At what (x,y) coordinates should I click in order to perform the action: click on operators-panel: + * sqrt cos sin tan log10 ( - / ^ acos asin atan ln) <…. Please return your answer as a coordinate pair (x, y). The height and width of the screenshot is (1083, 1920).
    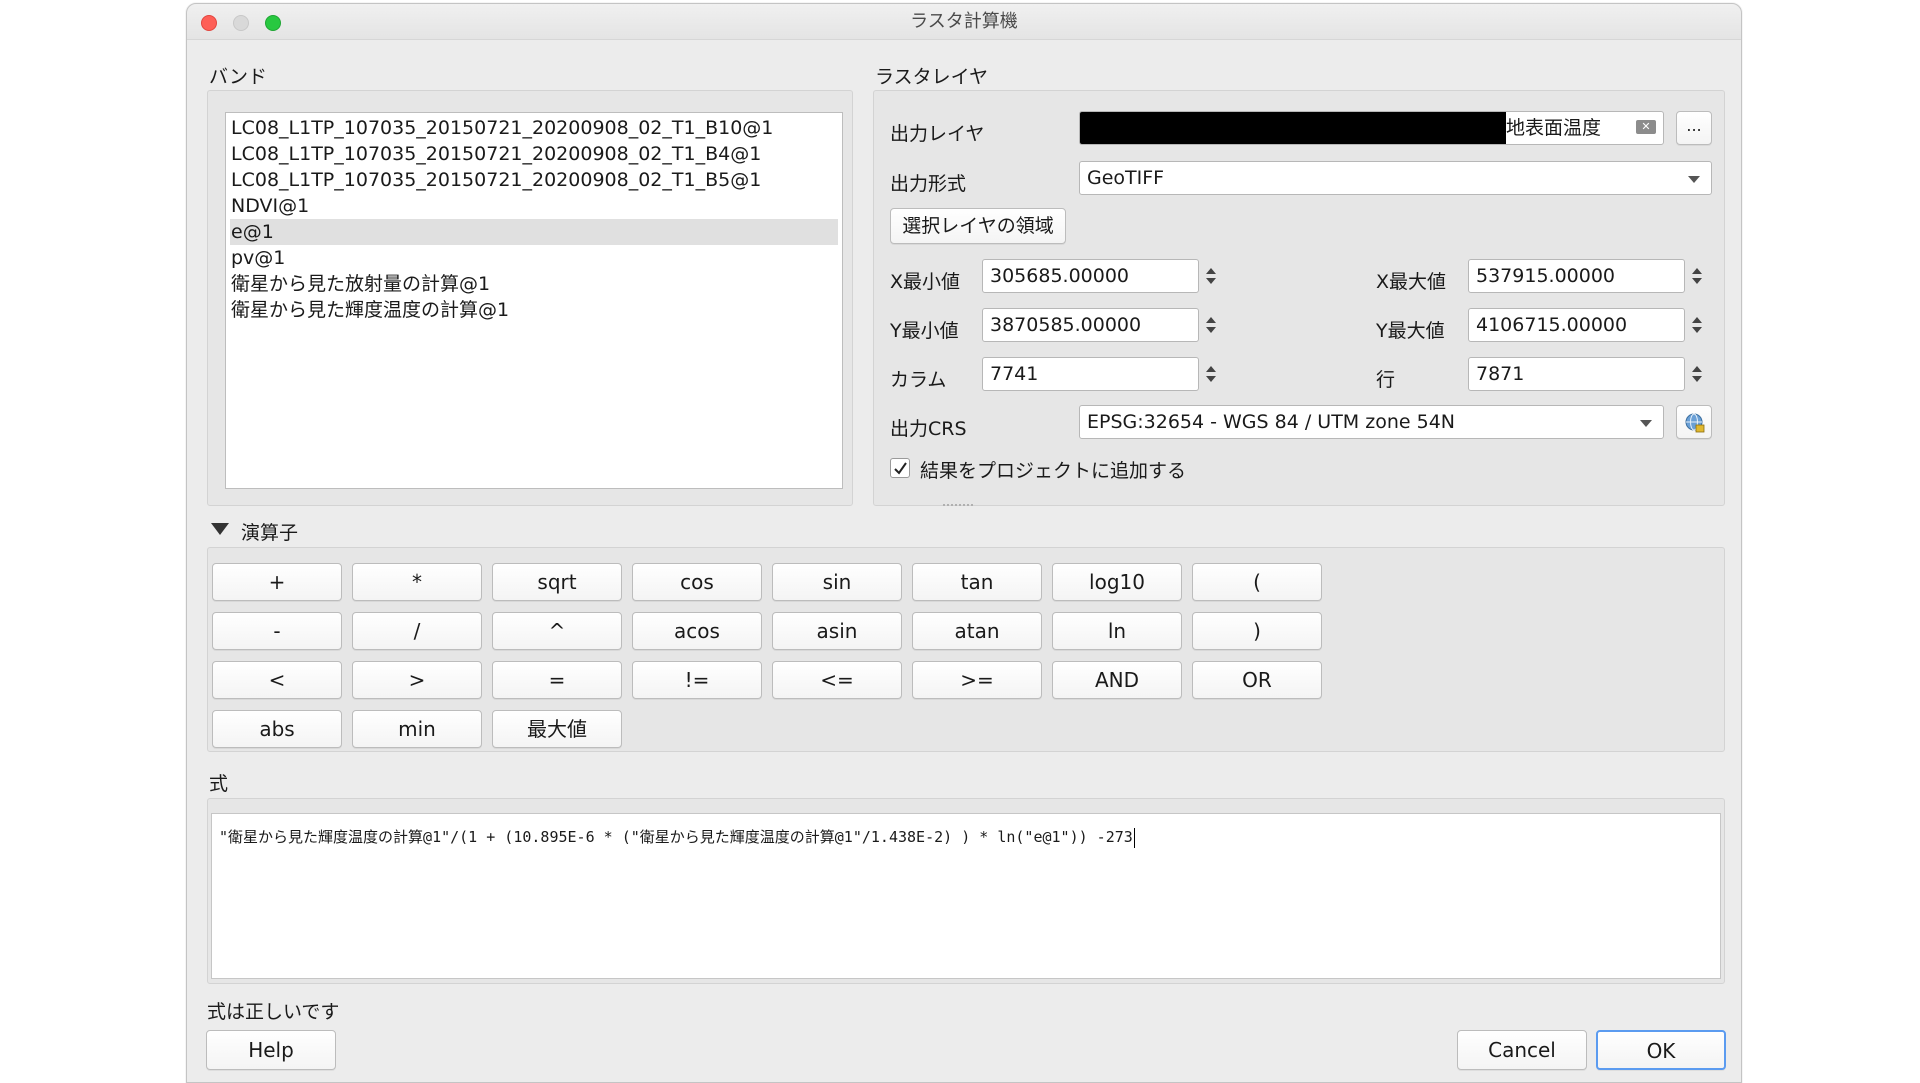
    Looking at the image, I should click on (966, 649).